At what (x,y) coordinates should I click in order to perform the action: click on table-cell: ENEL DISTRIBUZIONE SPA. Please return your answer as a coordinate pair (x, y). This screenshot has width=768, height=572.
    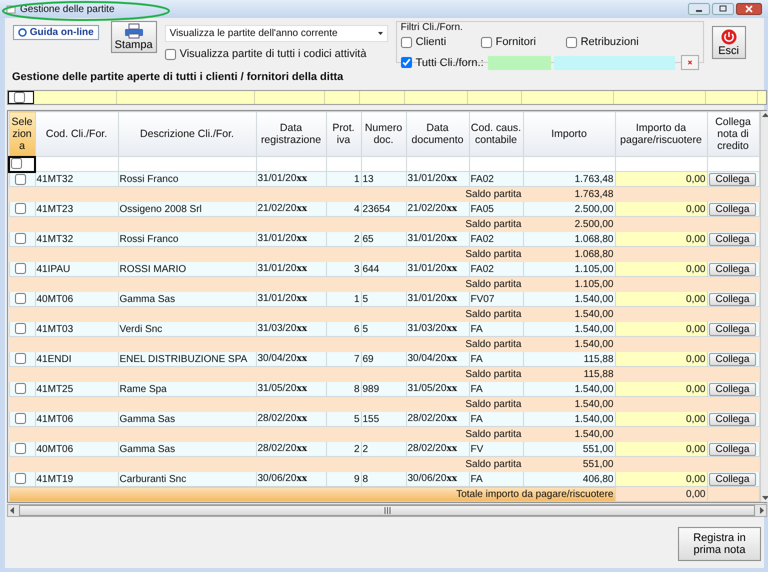
    Looking at the image, I should click on (187, 359).